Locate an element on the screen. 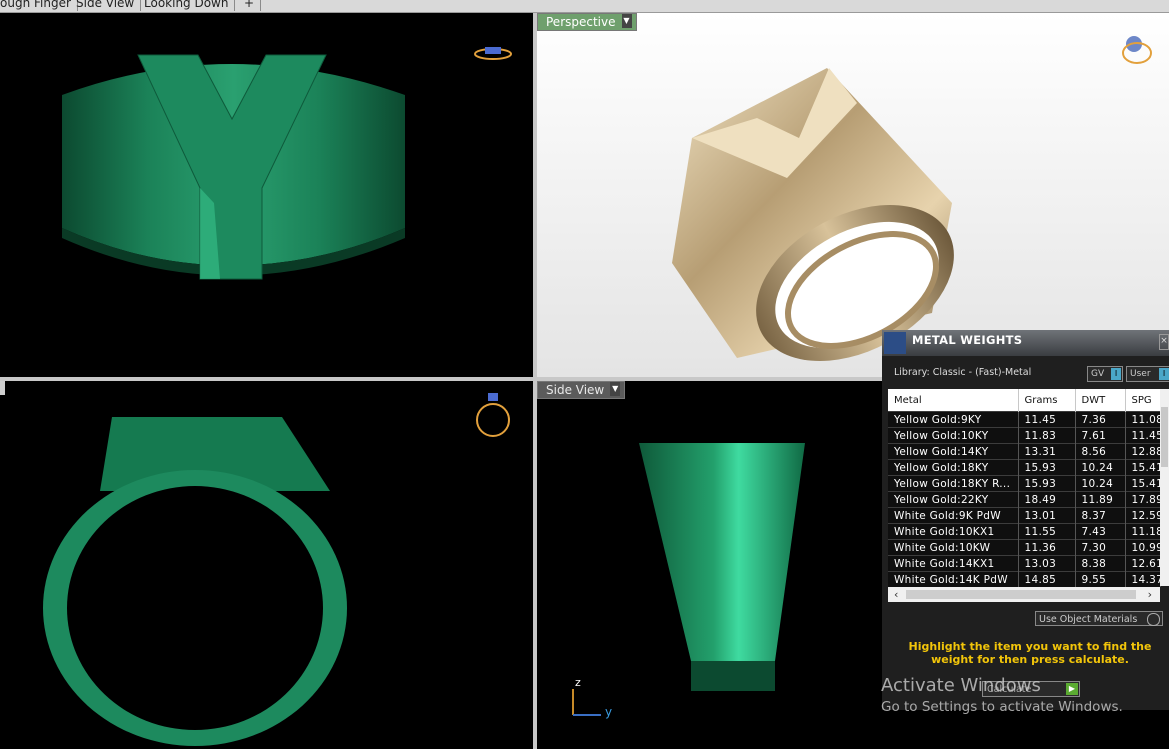 The height and width of the screenshot is (749, 1169). table-row: White Gold:9K PdW 13.01 8.37 12.59 is located at coordinates (1024, 515).